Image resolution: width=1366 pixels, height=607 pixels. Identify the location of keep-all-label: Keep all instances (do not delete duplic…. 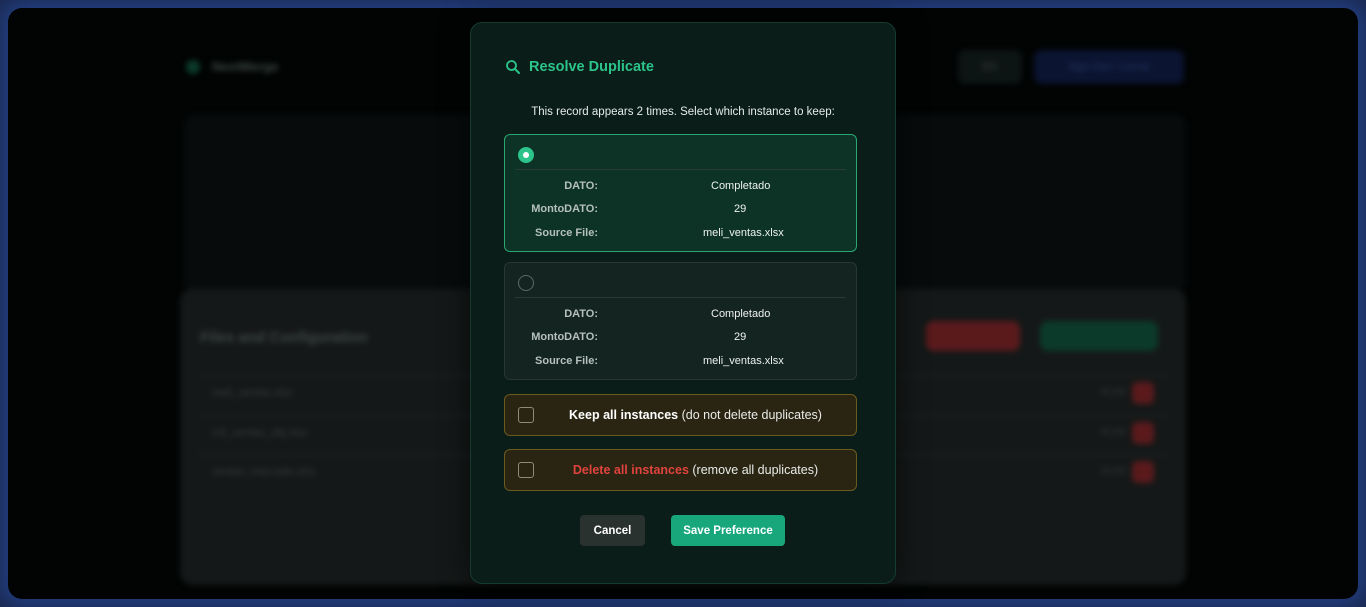
(680, 415).